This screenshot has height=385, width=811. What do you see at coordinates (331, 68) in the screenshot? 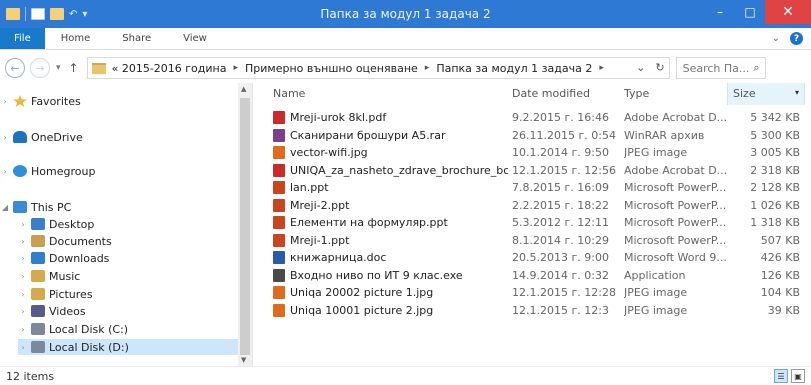
I see `breadcrumb-middle: Примерно външно оценяване` at bounding box center [331, 68].